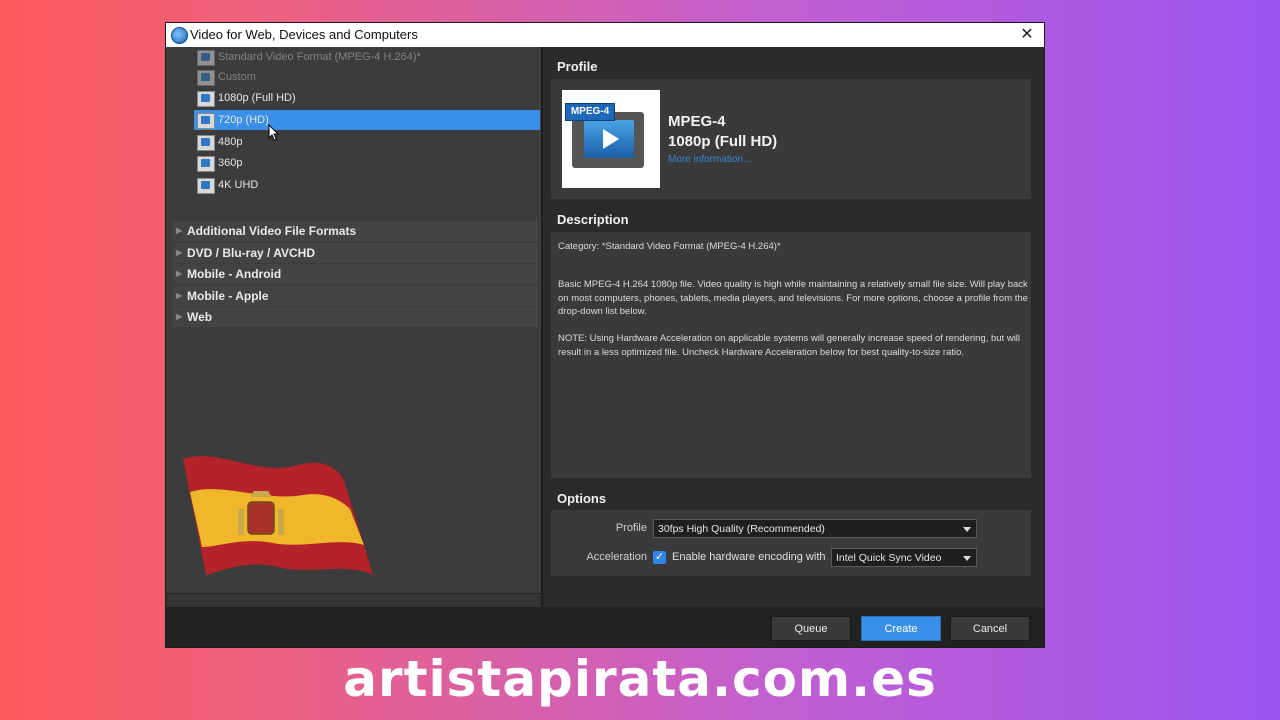  I want to click on preset-label: 360p, so click(230, 163).